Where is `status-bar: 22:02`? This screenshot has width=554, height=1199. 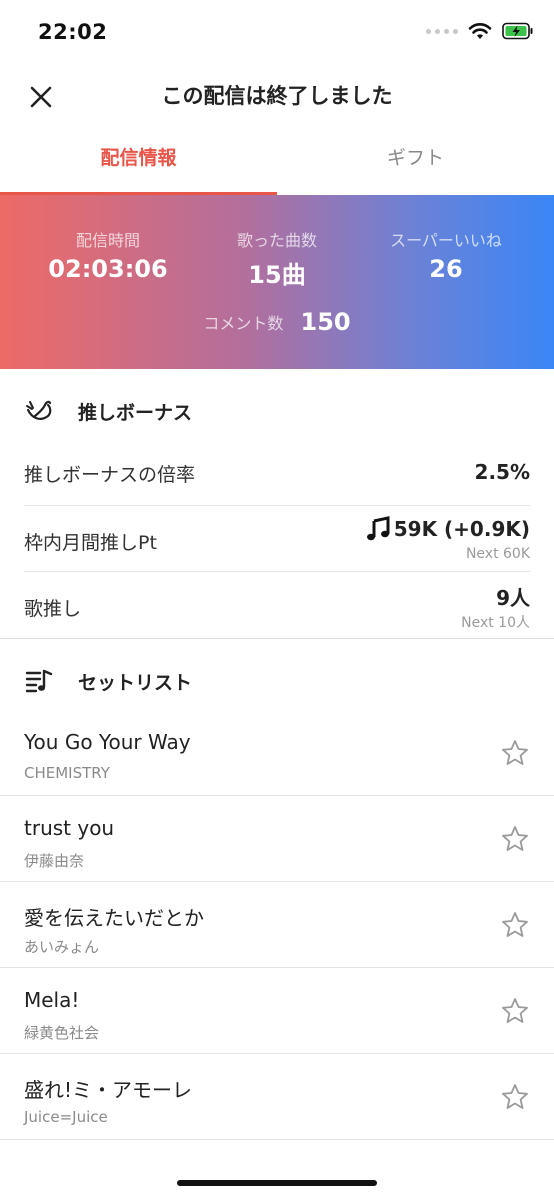
status-bar: 22:02 is located at coordinates (277, 35).